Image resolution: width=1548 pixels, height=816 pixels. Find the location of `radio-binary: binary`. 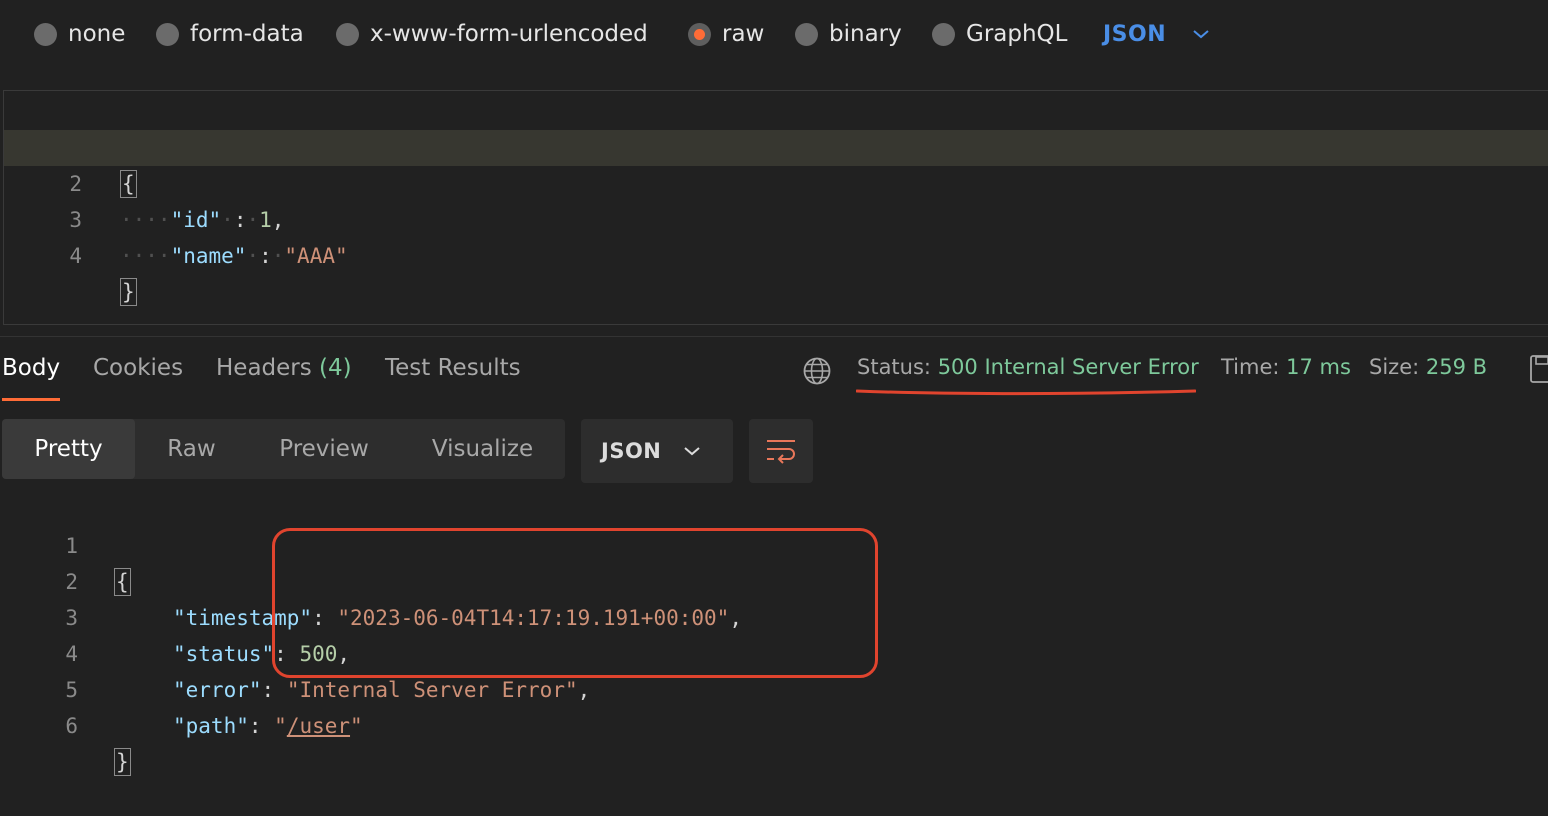

radio-binary: binary is located at coordinates (848, 34).